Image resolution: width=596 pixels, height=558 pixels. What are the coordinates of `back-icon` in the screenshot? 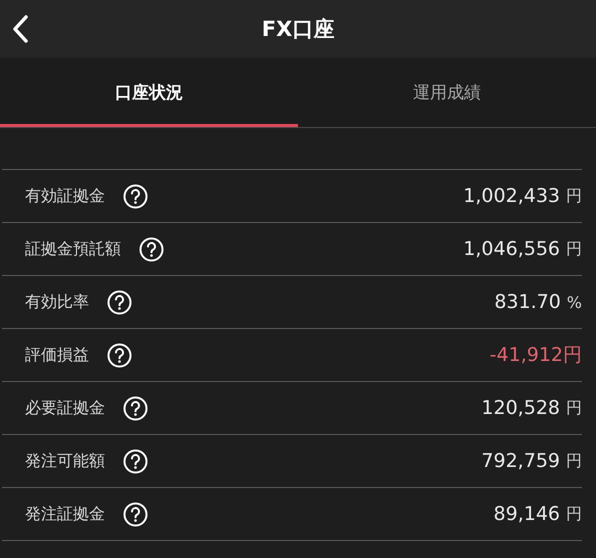 It's located at (20, 29).